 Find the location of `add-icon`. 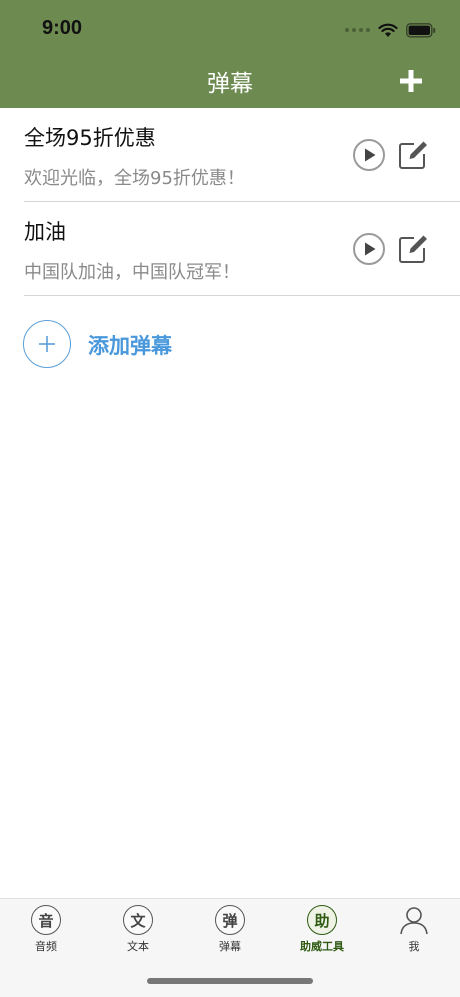

add-icon is located at coordinates (411, 81).